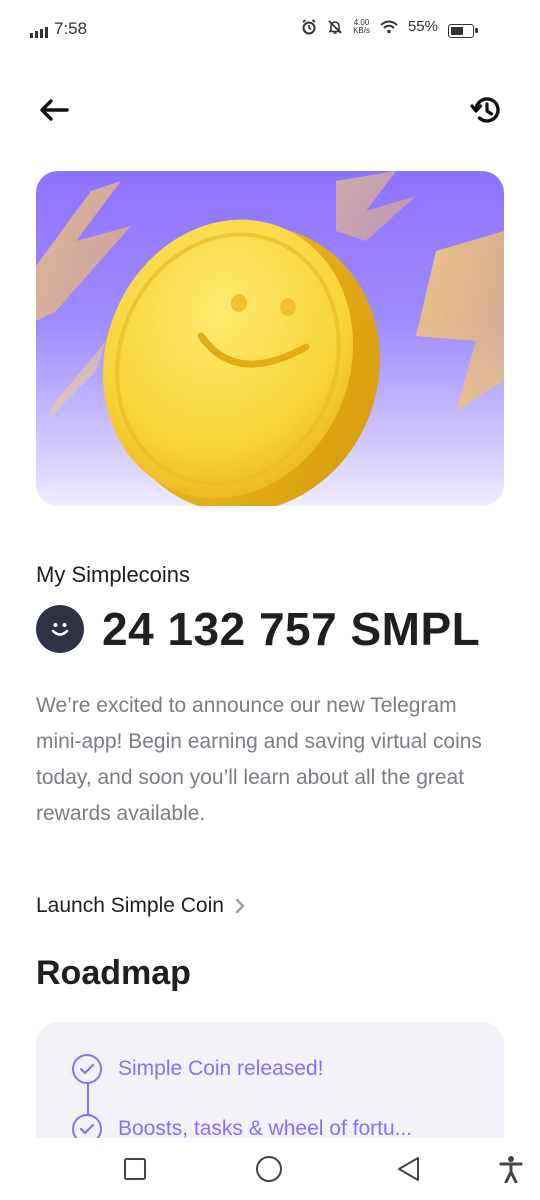 This screenshot has height=1200, width=540. What do you see at coordinates (335, 26) in the screenshot?
I see `silent-icon` at bounding box center [335, 26].